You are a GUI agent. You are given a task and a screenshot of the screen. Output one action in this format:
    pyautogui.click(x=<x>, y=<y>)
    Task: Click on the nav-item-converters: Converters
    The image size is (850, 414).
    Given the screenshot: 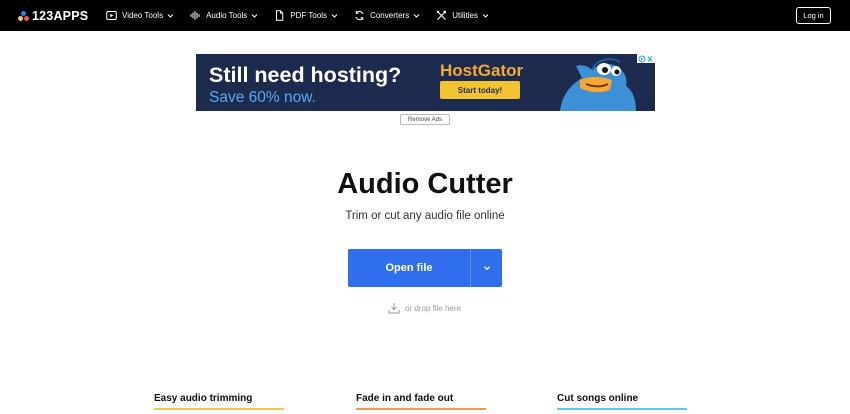 What is the action you would take?
    pyautogui.click(x=387, y=15)
    